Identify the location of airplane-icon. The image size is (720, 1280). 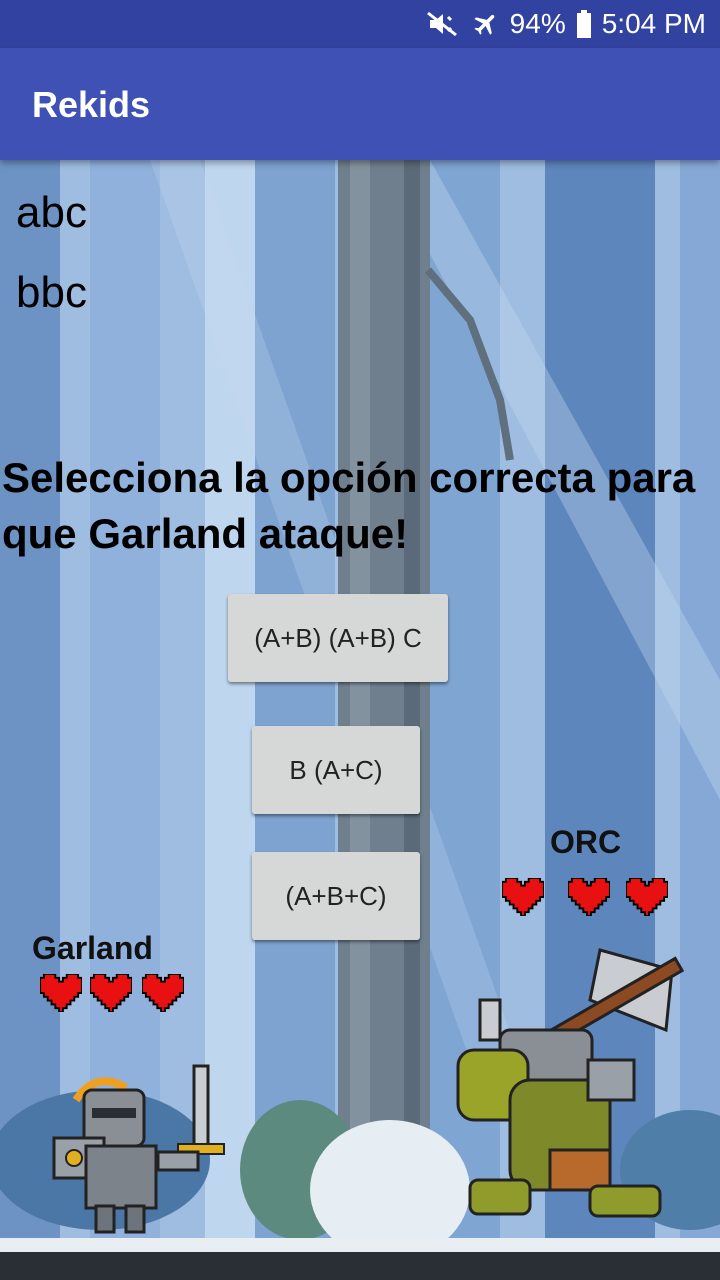
(484, 24).